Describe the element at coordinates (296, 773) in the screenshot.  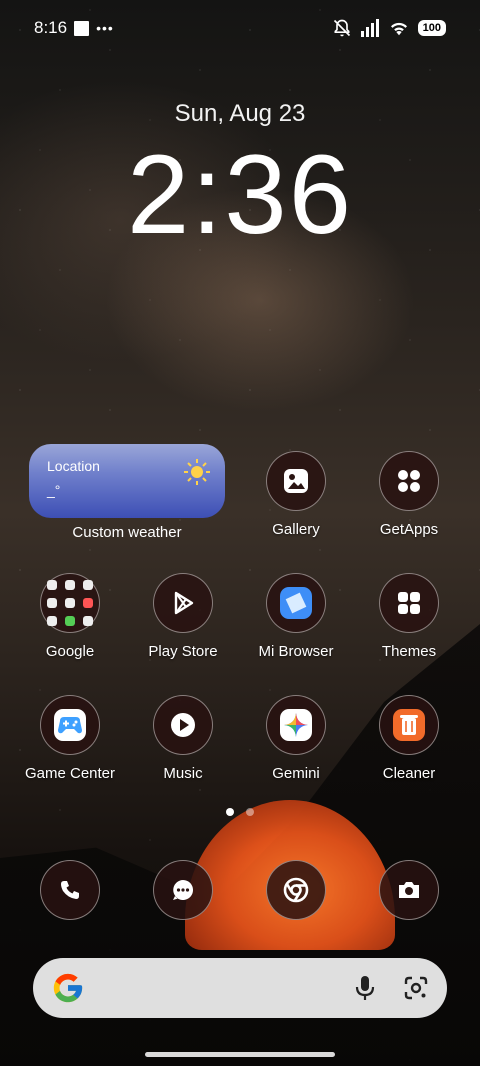
I see `app-label: Gemini` at that location.